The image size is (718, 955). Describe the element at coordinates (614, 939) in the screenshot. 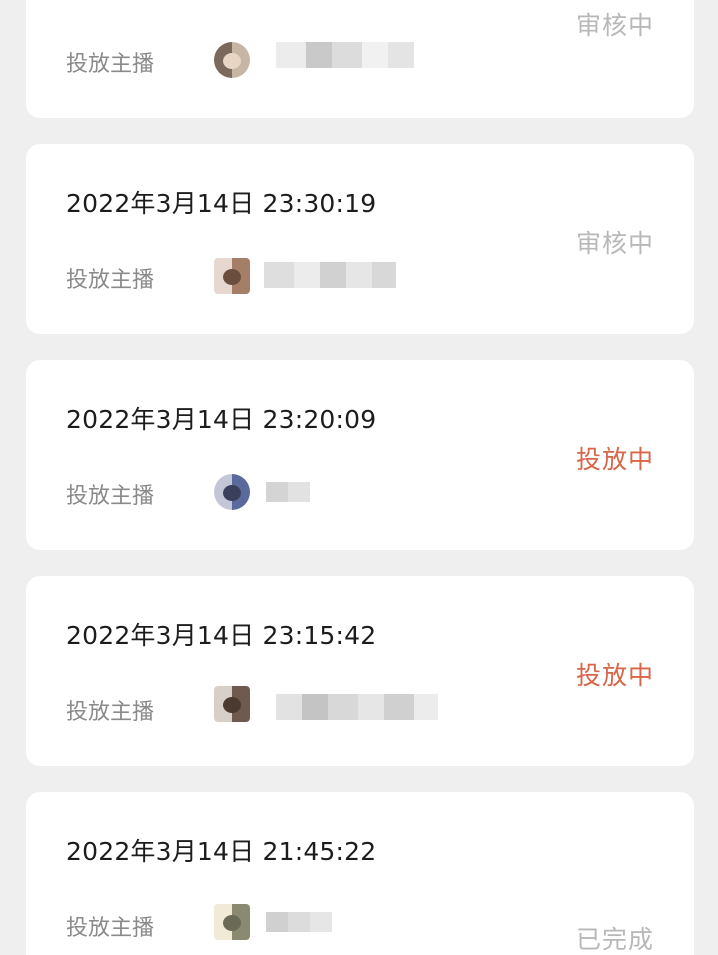

I see `status-text: 已完成` at that location.